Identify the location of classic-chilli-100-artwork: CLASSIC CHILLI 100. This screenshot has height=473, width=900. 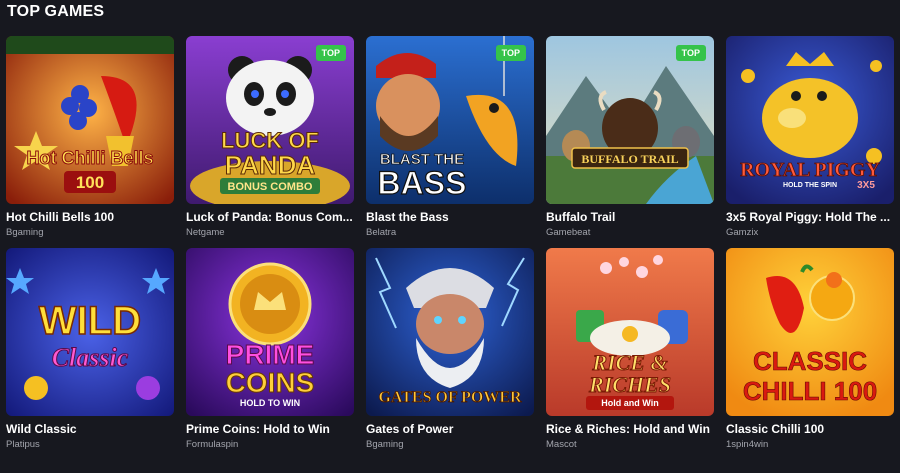
(810, 332).